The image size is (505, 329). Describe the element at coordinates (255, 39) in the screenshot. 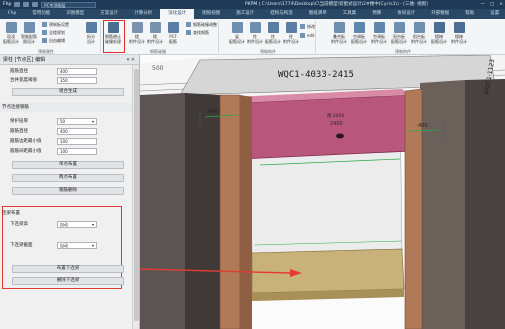

I see `ribbon-button-label: 柱 附件设计` at that location.